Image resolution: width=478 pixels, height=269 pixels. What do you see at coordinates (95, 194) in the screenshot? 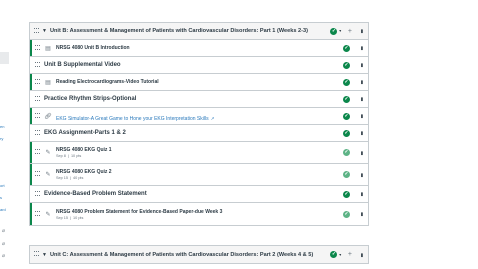
I see `text-header-title: Evidence-Based Problem Statement` at bounding box center [95, 194].